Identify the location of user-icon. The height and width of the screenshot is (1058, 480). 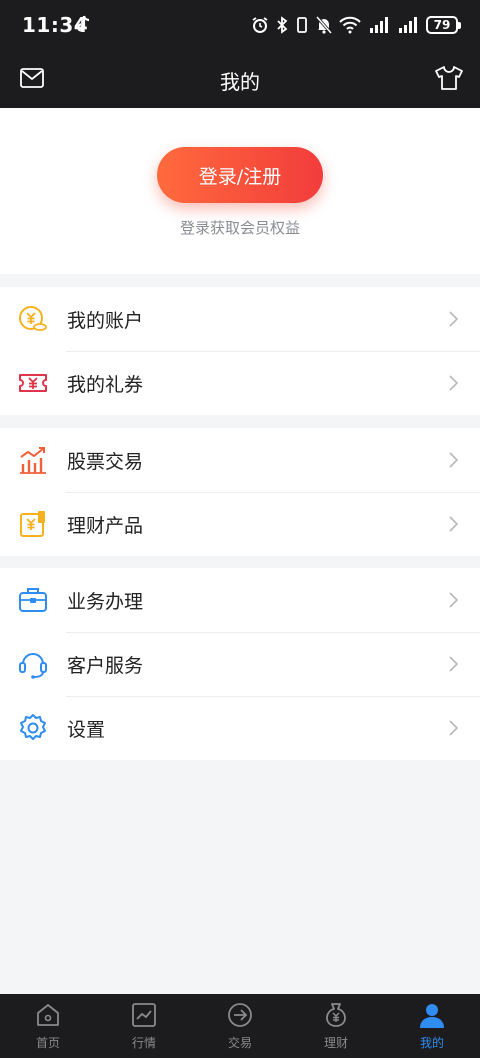
(432, 1016).